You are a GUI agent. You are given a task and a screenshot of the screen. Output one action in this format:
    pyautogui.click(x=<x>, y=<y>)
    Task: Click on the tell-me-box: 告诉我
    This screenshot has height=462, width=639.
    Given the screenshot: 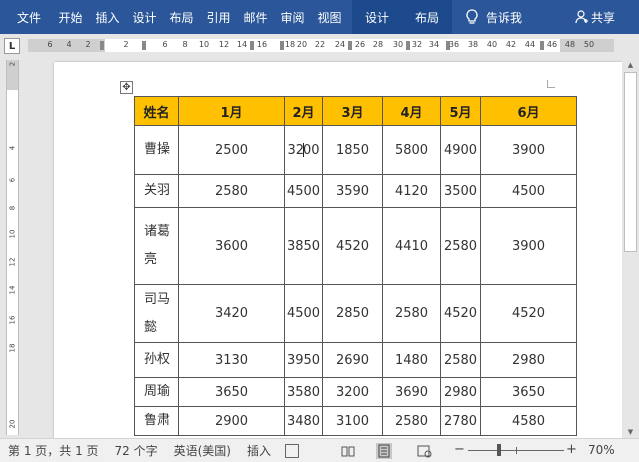 What is the action you would take?
    pyautogui.click(x=494, y=17)
    